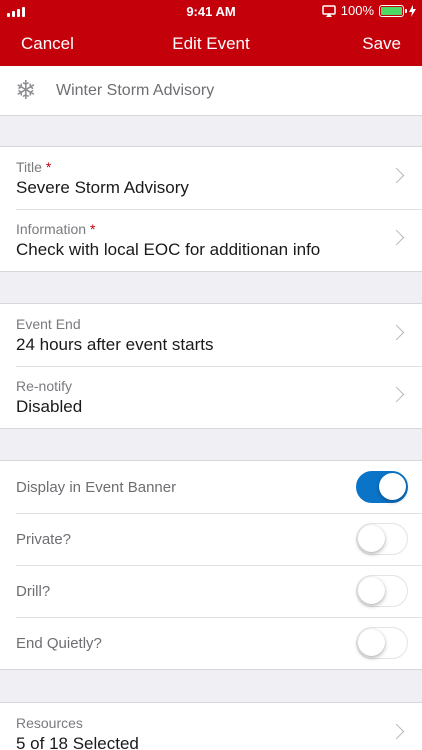 The image size is (422, 750). What do you see at coordinates (211, 487) in the screenshot?
I see `toggle-row-display-banner: Display in Event Banner` at bounding box center [211, 487].